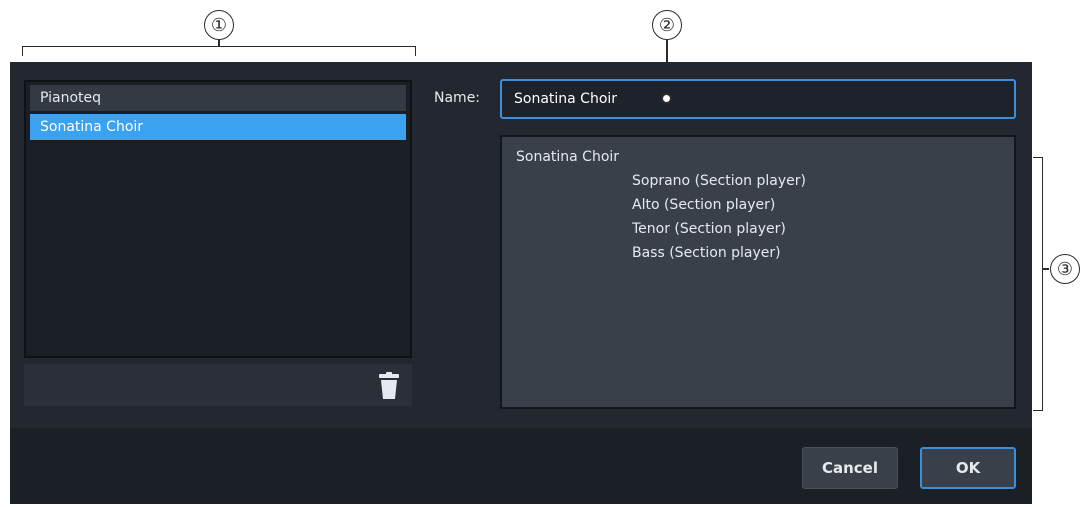  What do you see at coordinates (758, 99) in the screenshot?
I see `name-input` at bounding box center [758, 99].